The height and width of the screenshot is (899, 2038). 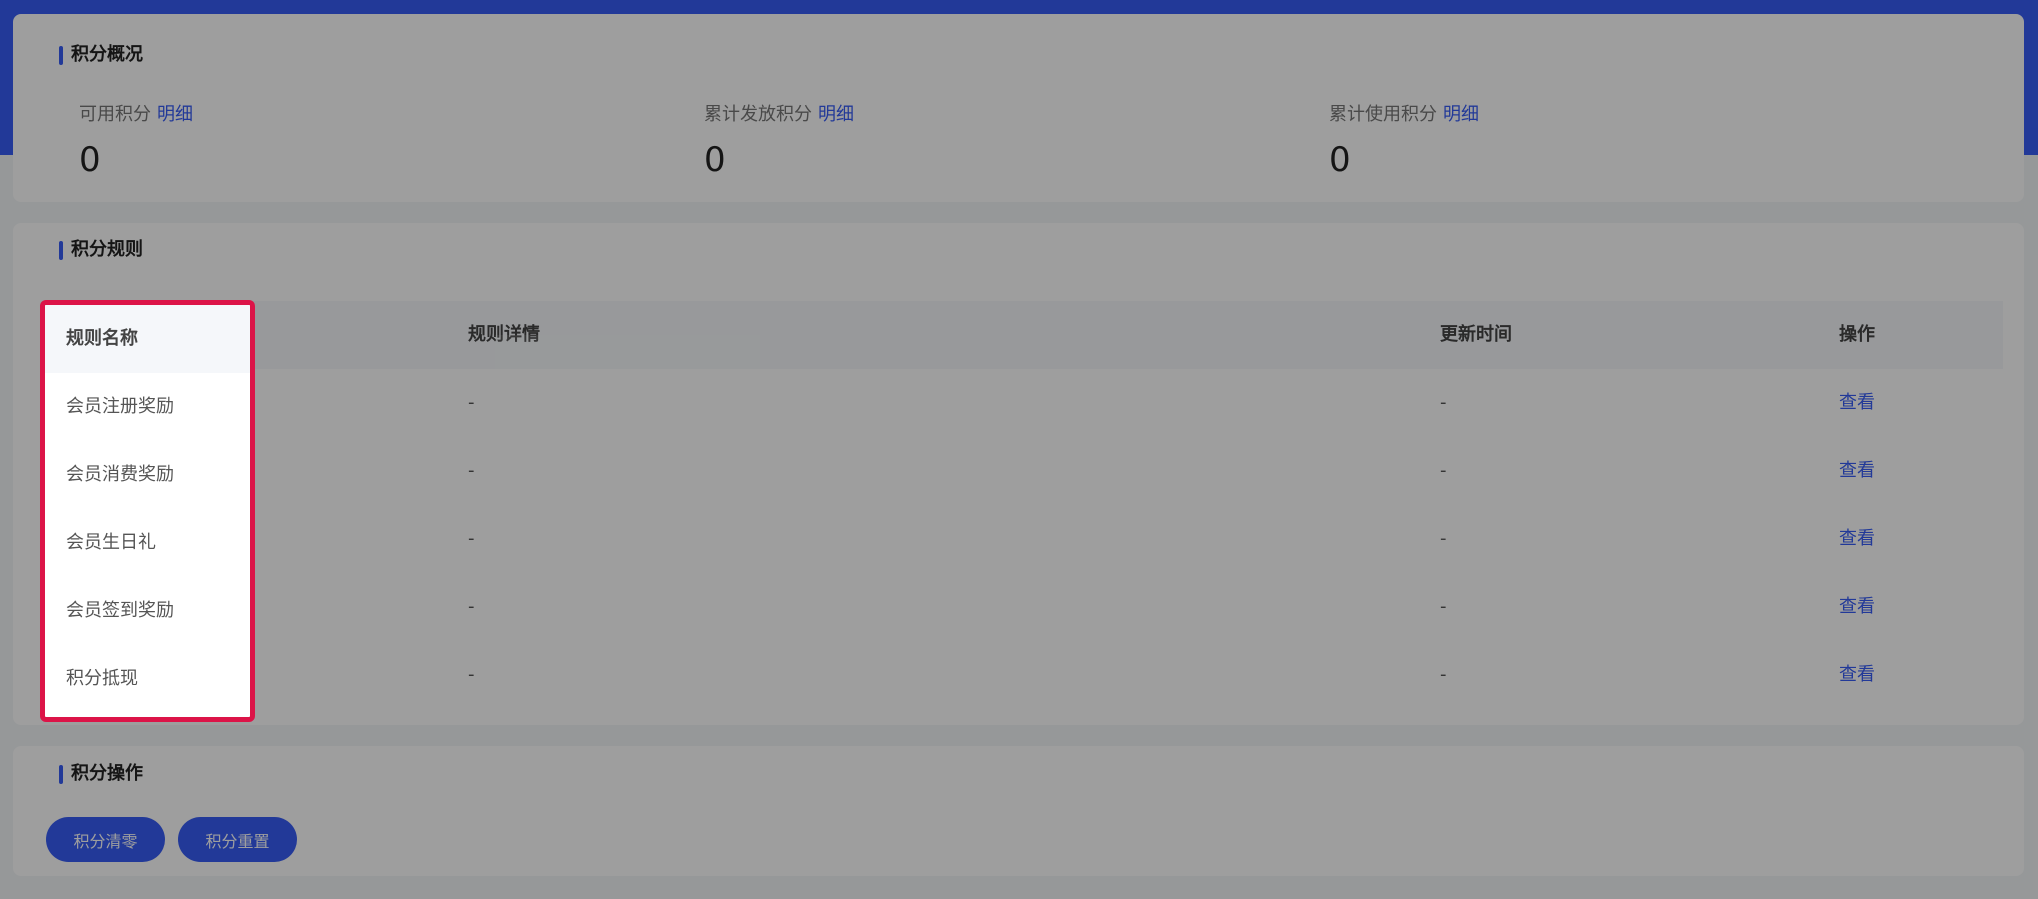 What do you see at coordinates (111, 542) in the screenshot?
I see `rule-name: 会员生日礼` at bounding box center [111, 542].